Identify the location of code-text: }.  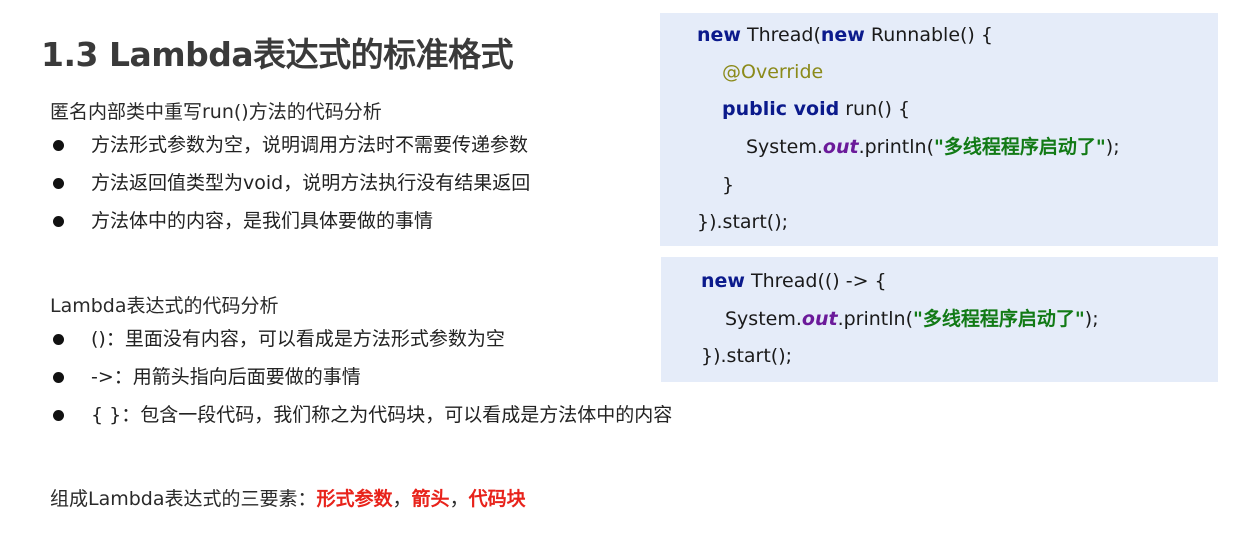
(728, 185).